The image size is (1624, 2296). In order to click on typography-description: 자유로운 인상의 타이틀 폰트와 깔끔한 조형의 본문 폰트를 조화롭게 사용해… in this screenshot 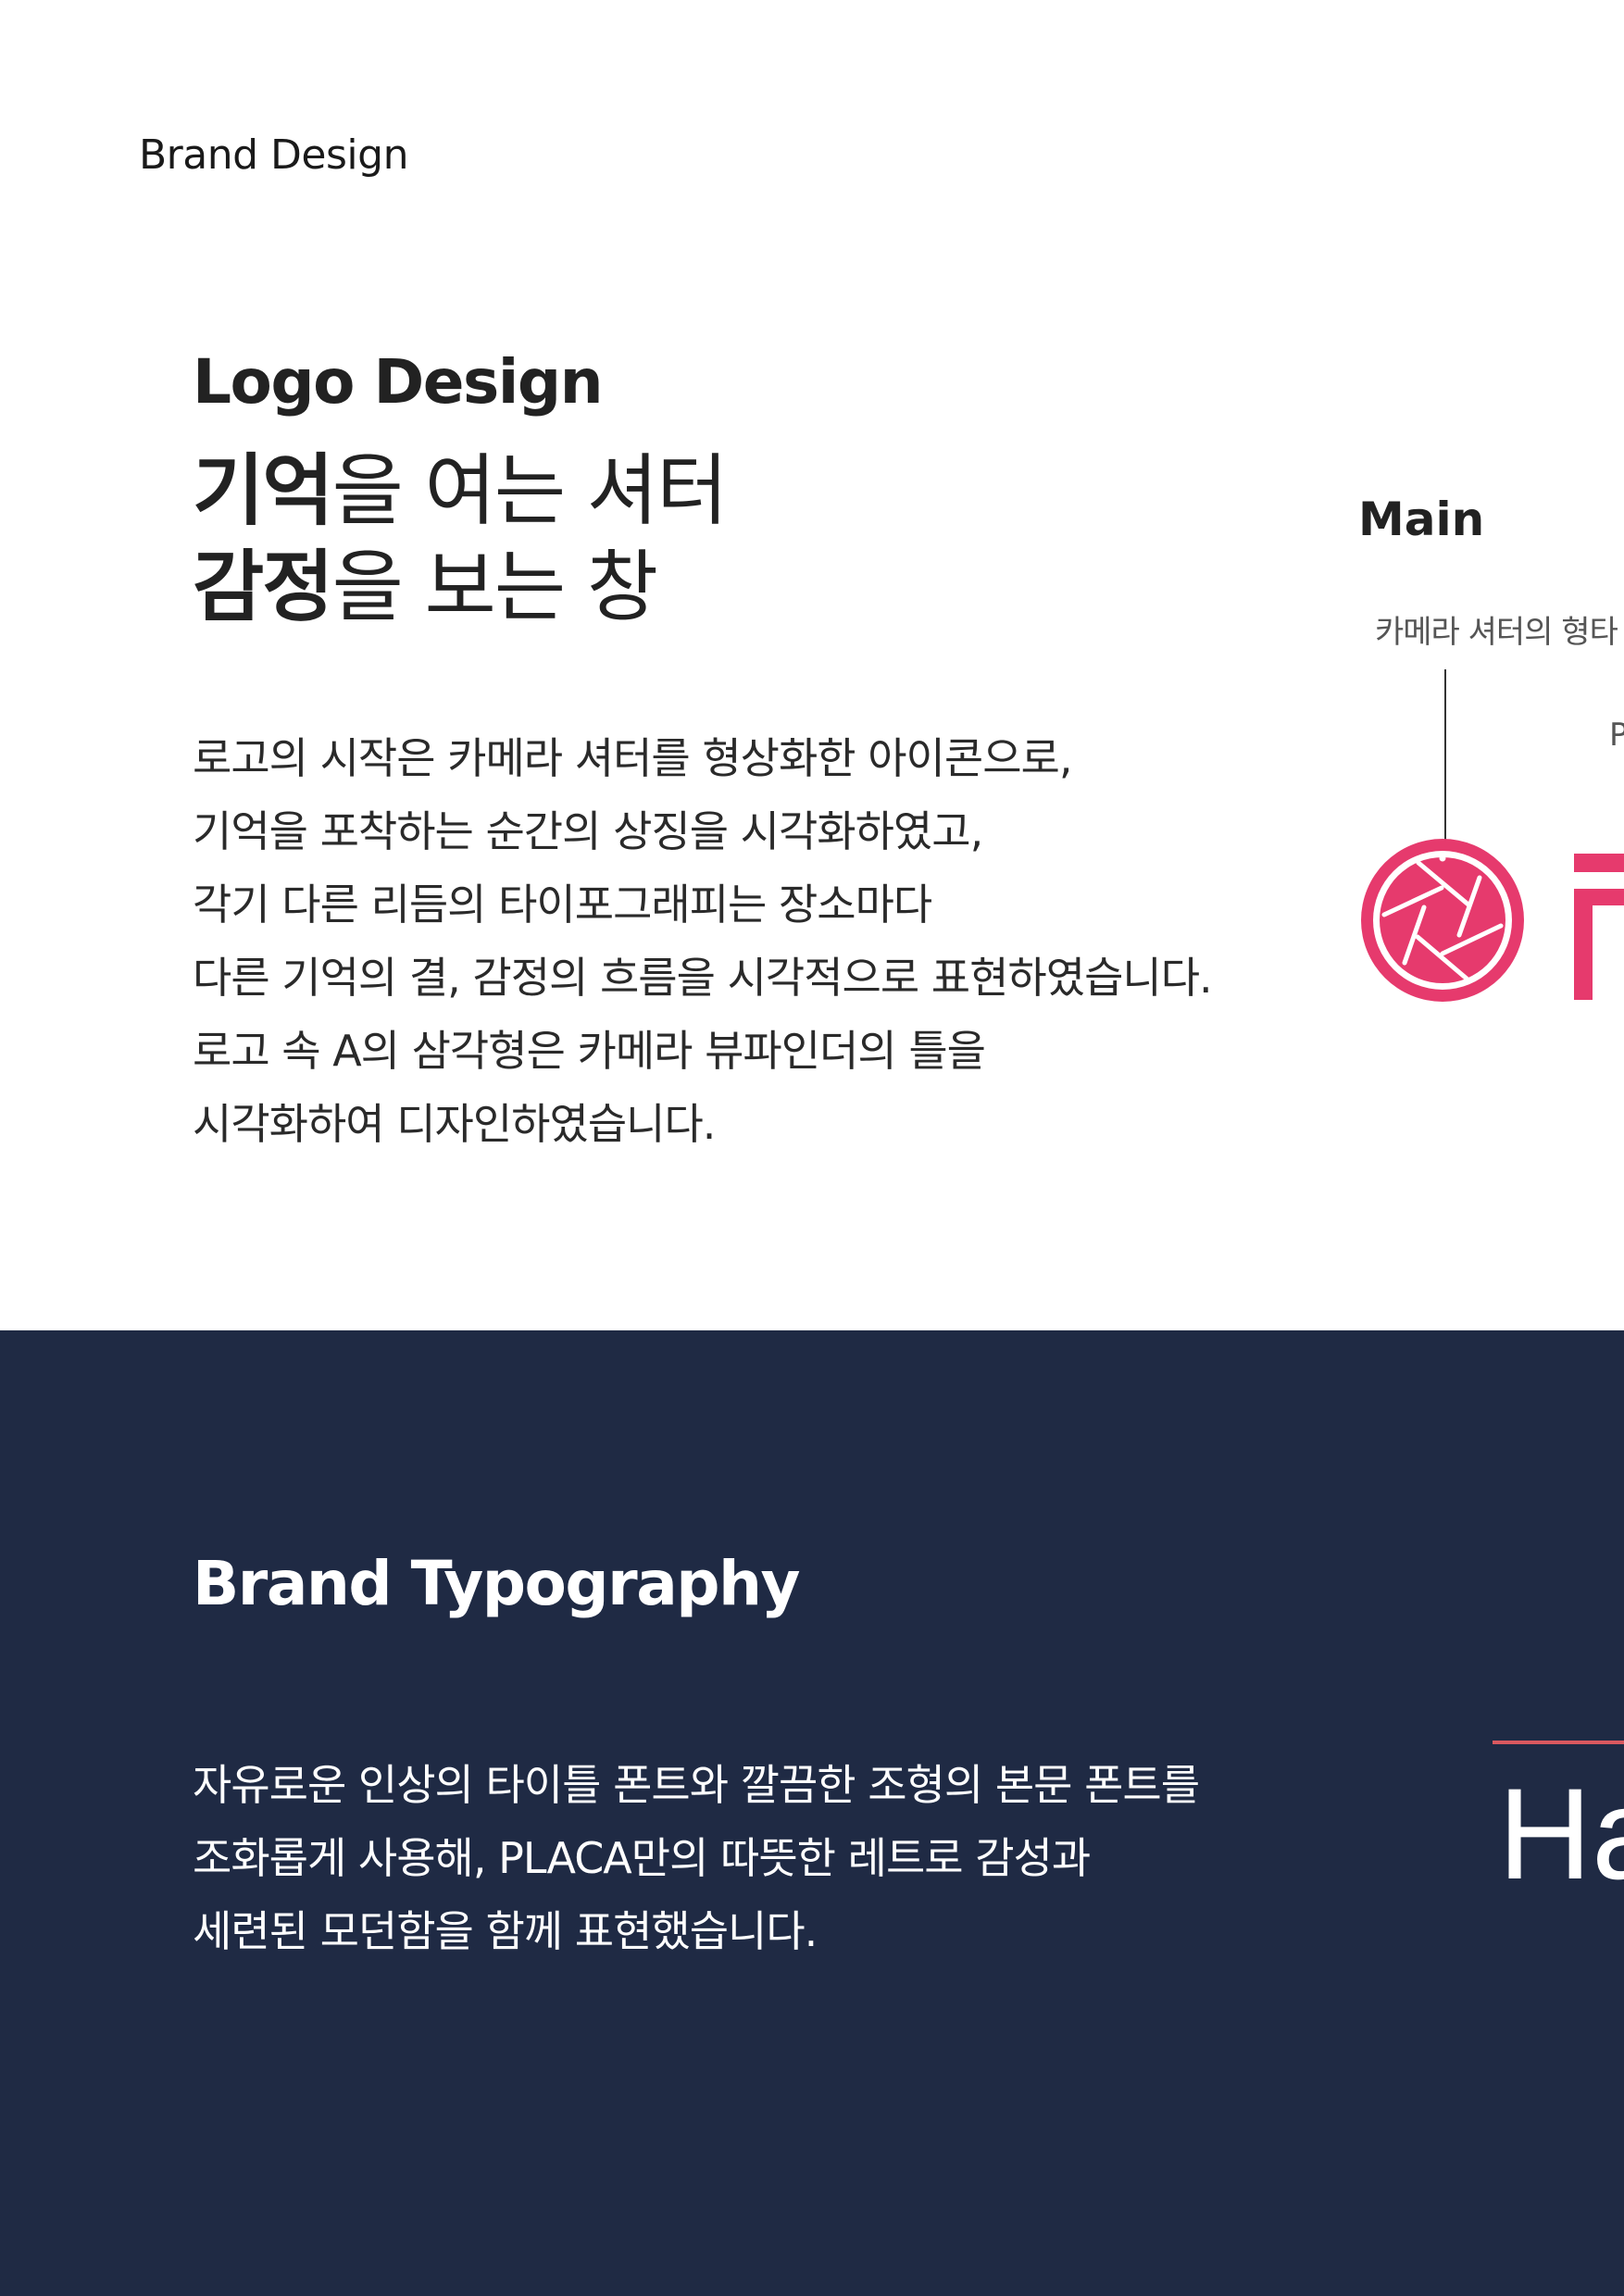, I will do `click(696, 1858)`.